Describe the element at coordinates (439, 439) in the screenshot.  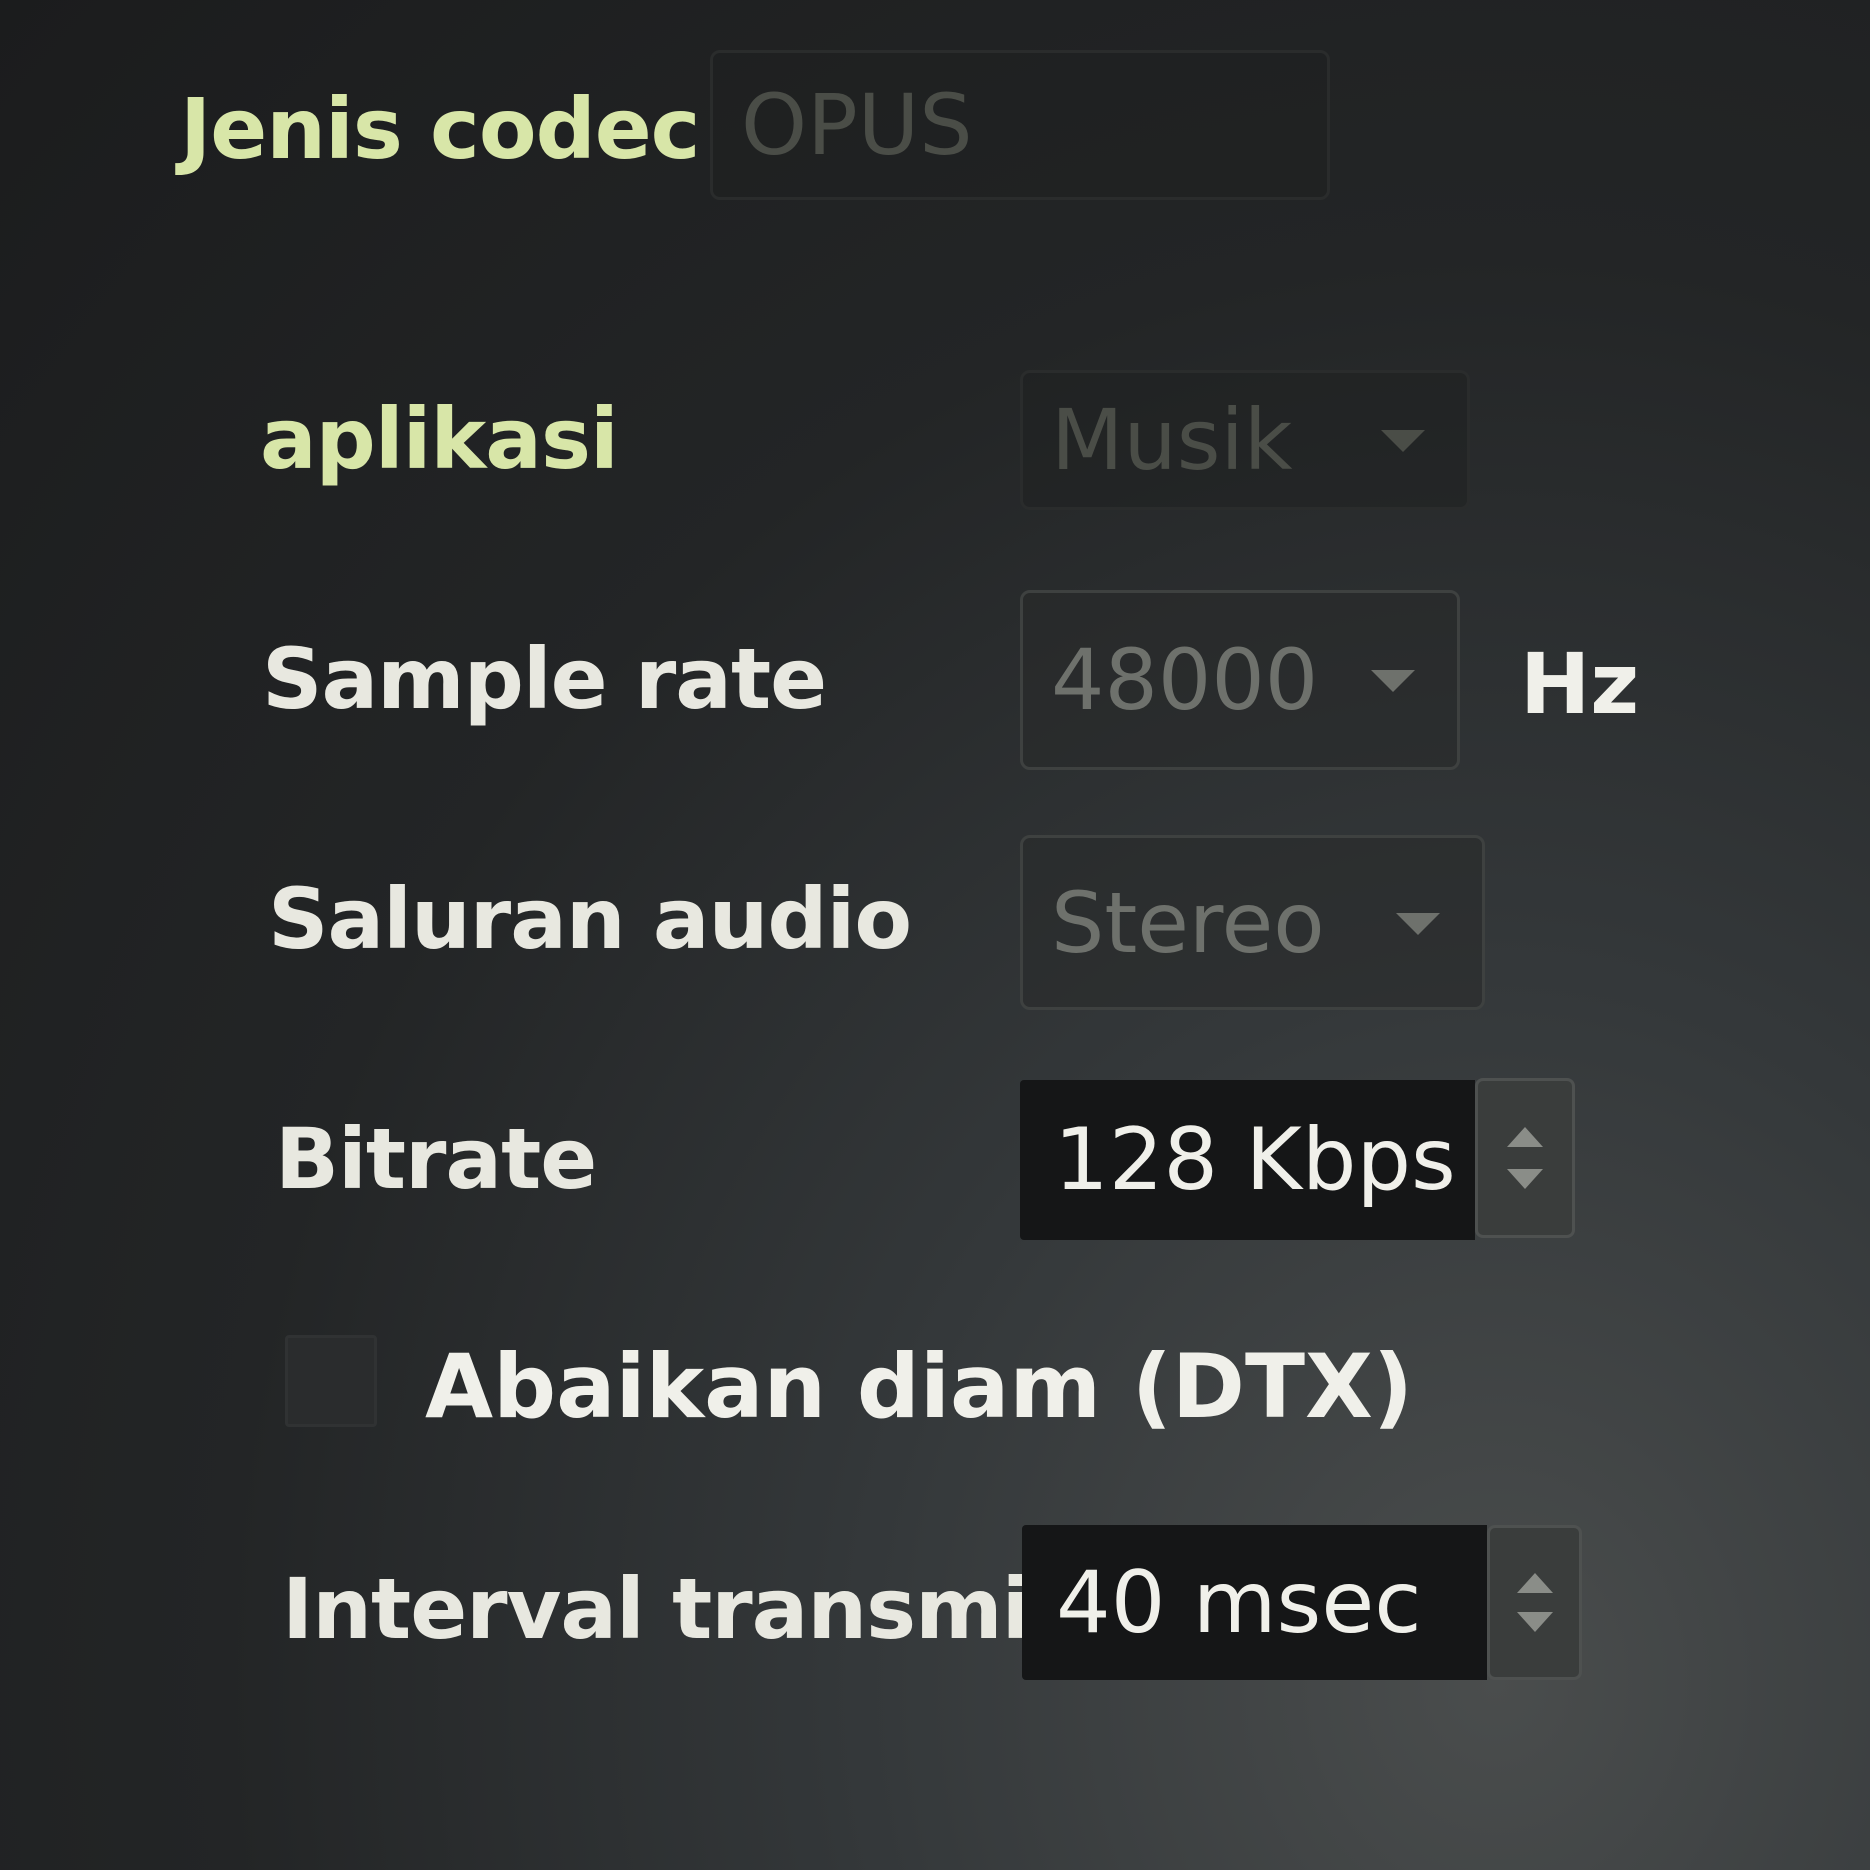
I see `application-label: aplikasi` at that location.